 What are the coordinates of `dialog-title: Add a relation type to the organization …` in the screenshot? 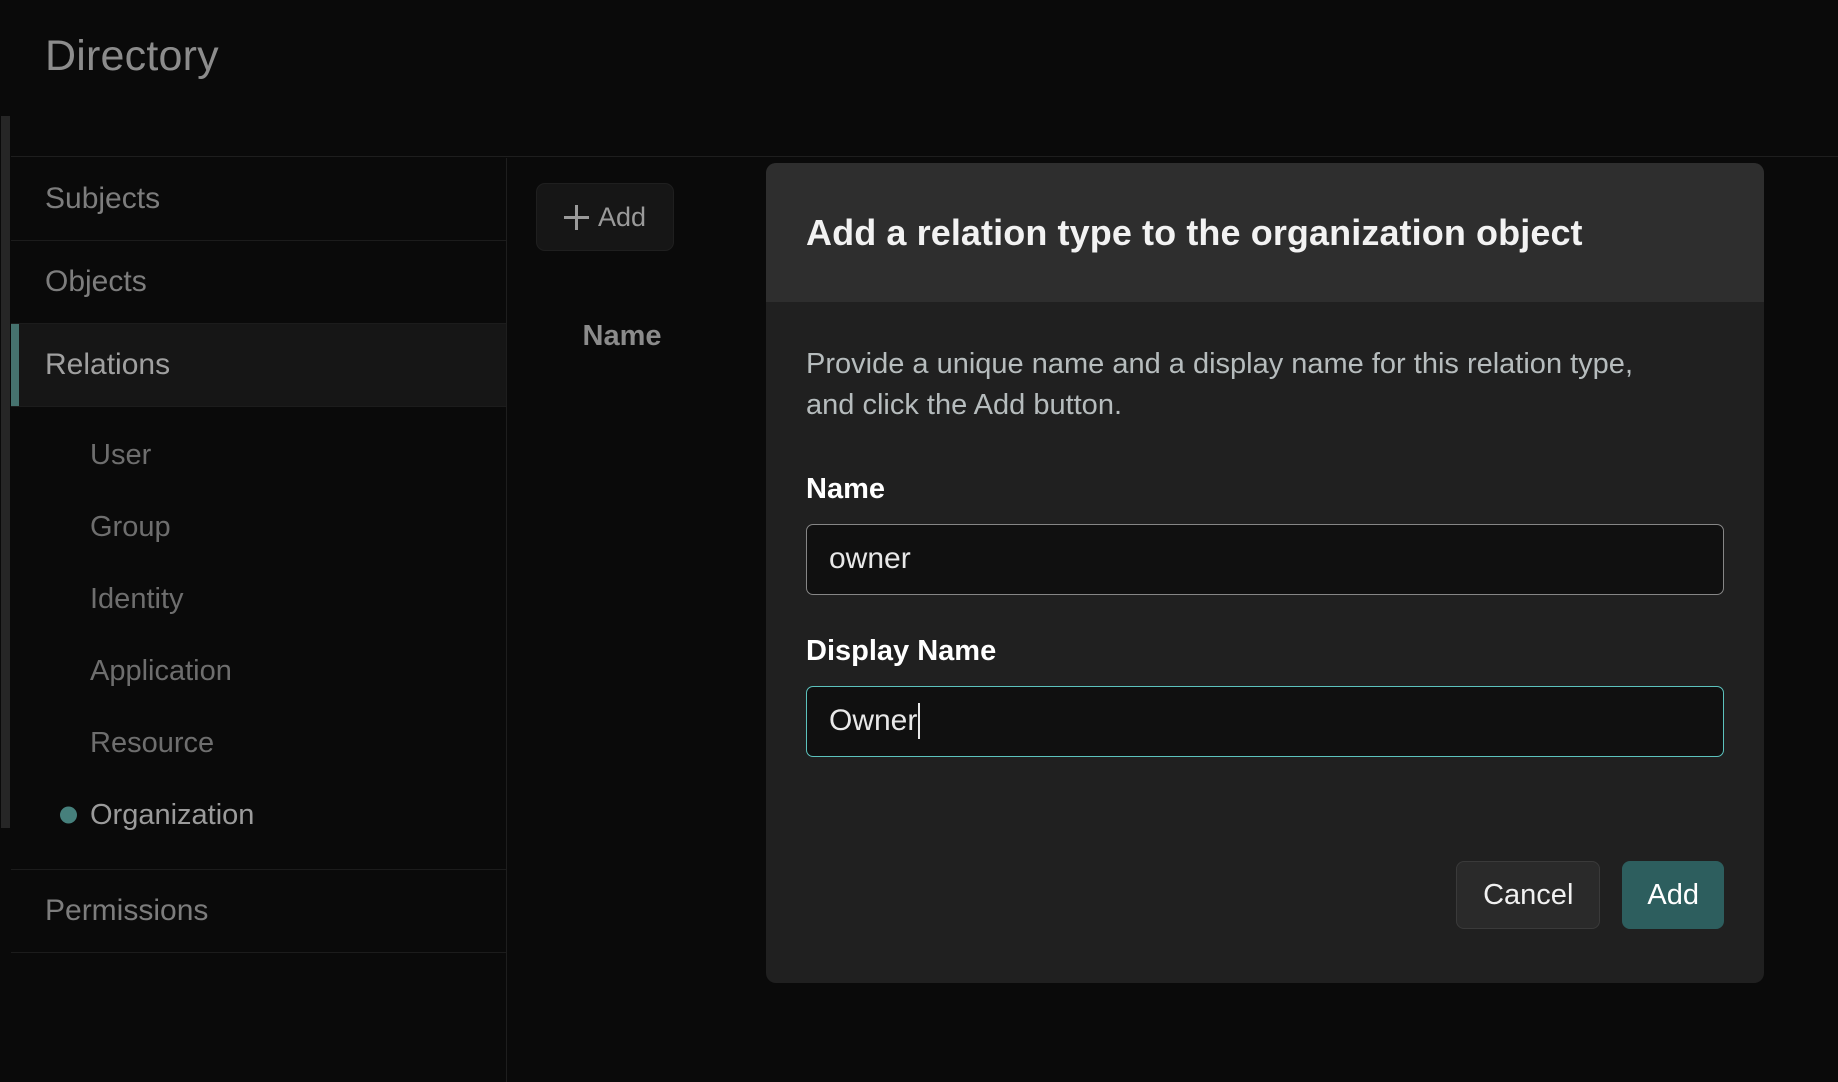 It's located at (1194, 232).